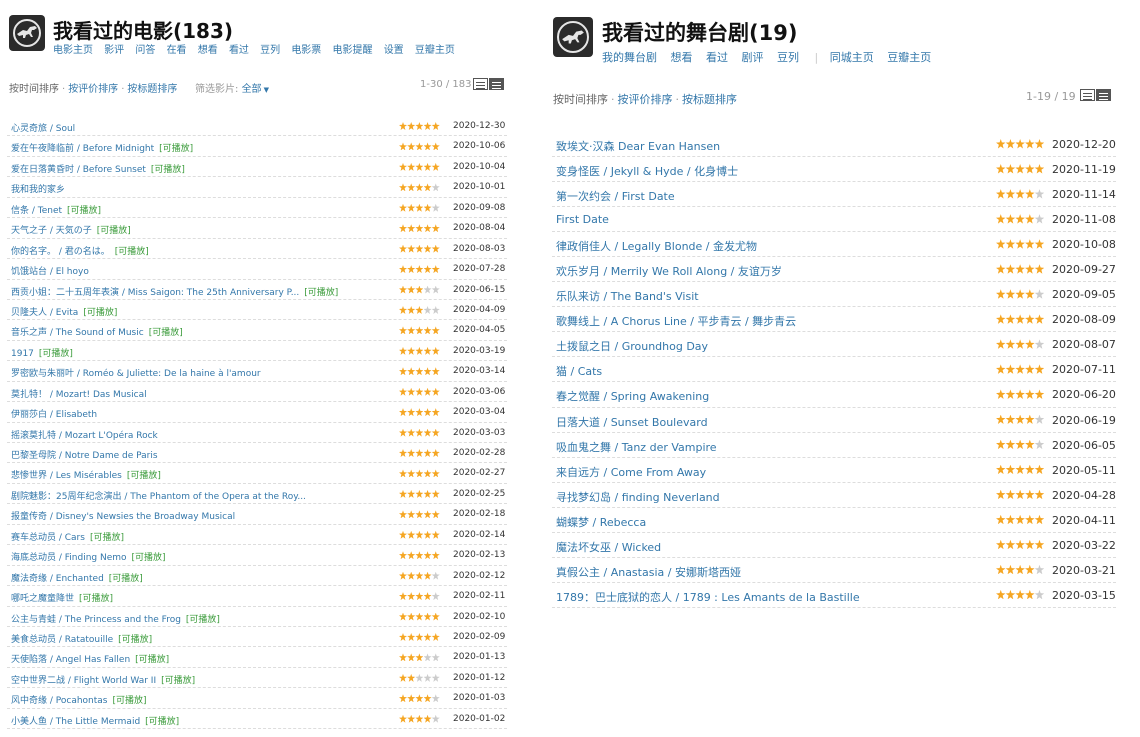 The image size is (1140, 737). What do you see at coordinates (114, 50) in the screenshot?
I see `nav-reviews: 影评` at bounding box center [114, 50].